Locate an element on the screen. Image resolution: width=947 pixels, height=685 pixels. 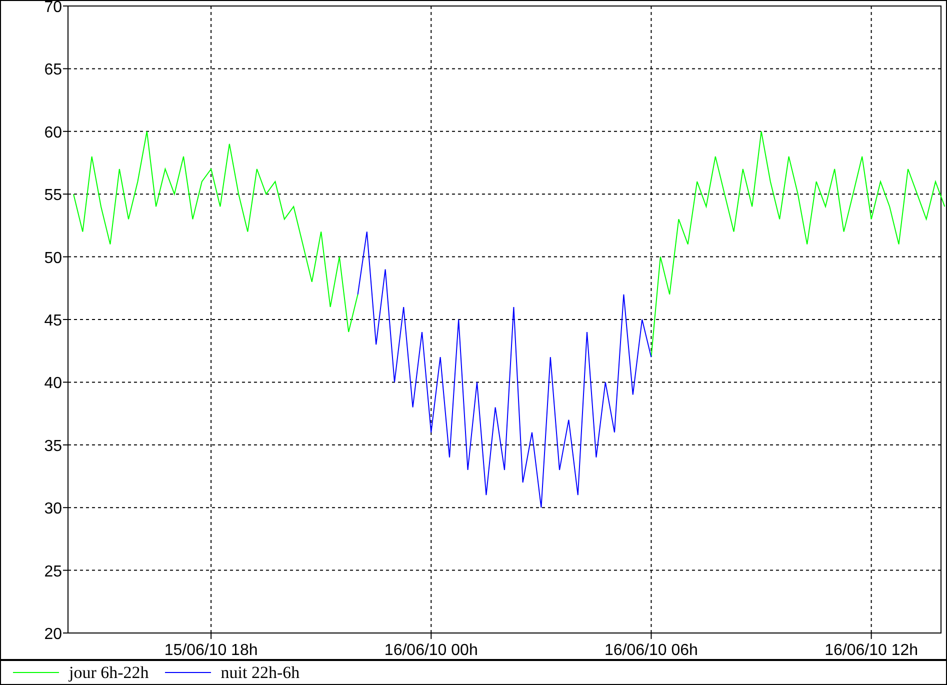
legend-label: jour 6h-22h is located at coordinates (109, 672).